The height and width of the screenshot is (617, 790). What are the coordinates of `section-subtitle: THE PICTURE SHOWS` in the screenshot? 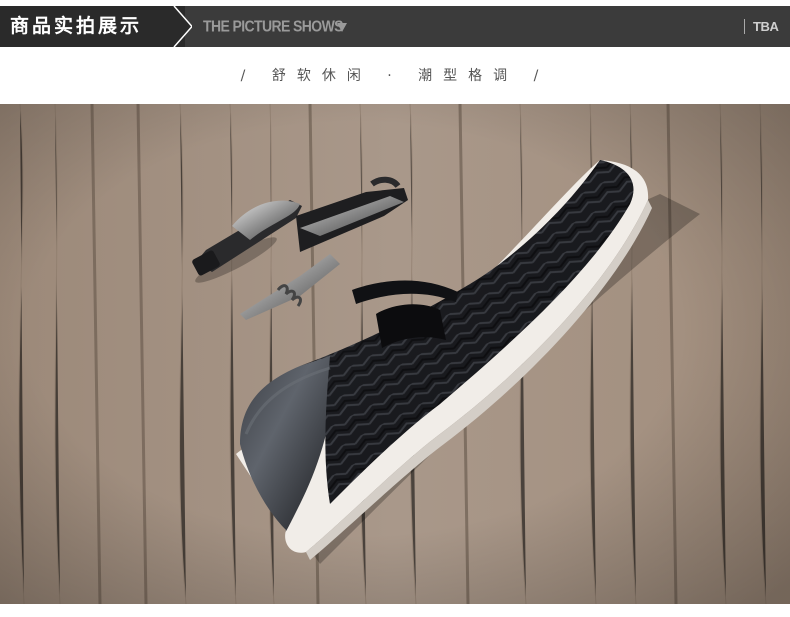 It's located at (273, 26).